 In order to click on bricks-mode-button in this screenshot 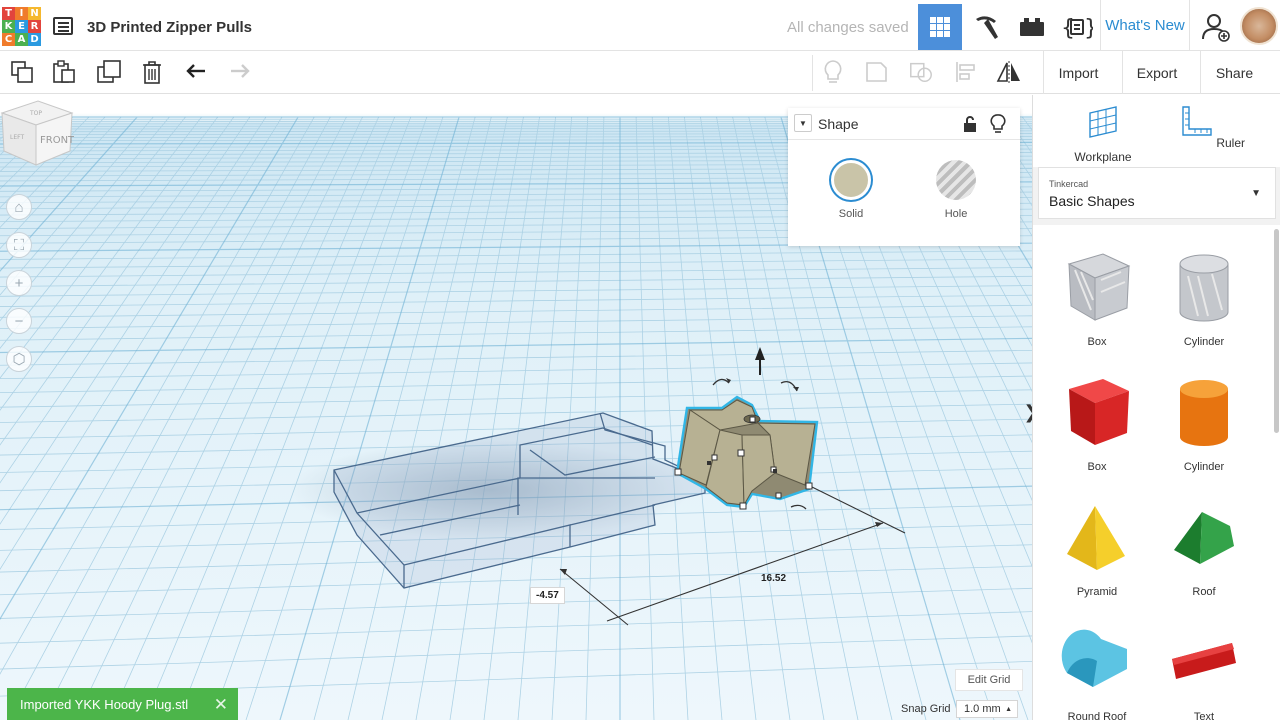, I will do `click(1032, 27)`.